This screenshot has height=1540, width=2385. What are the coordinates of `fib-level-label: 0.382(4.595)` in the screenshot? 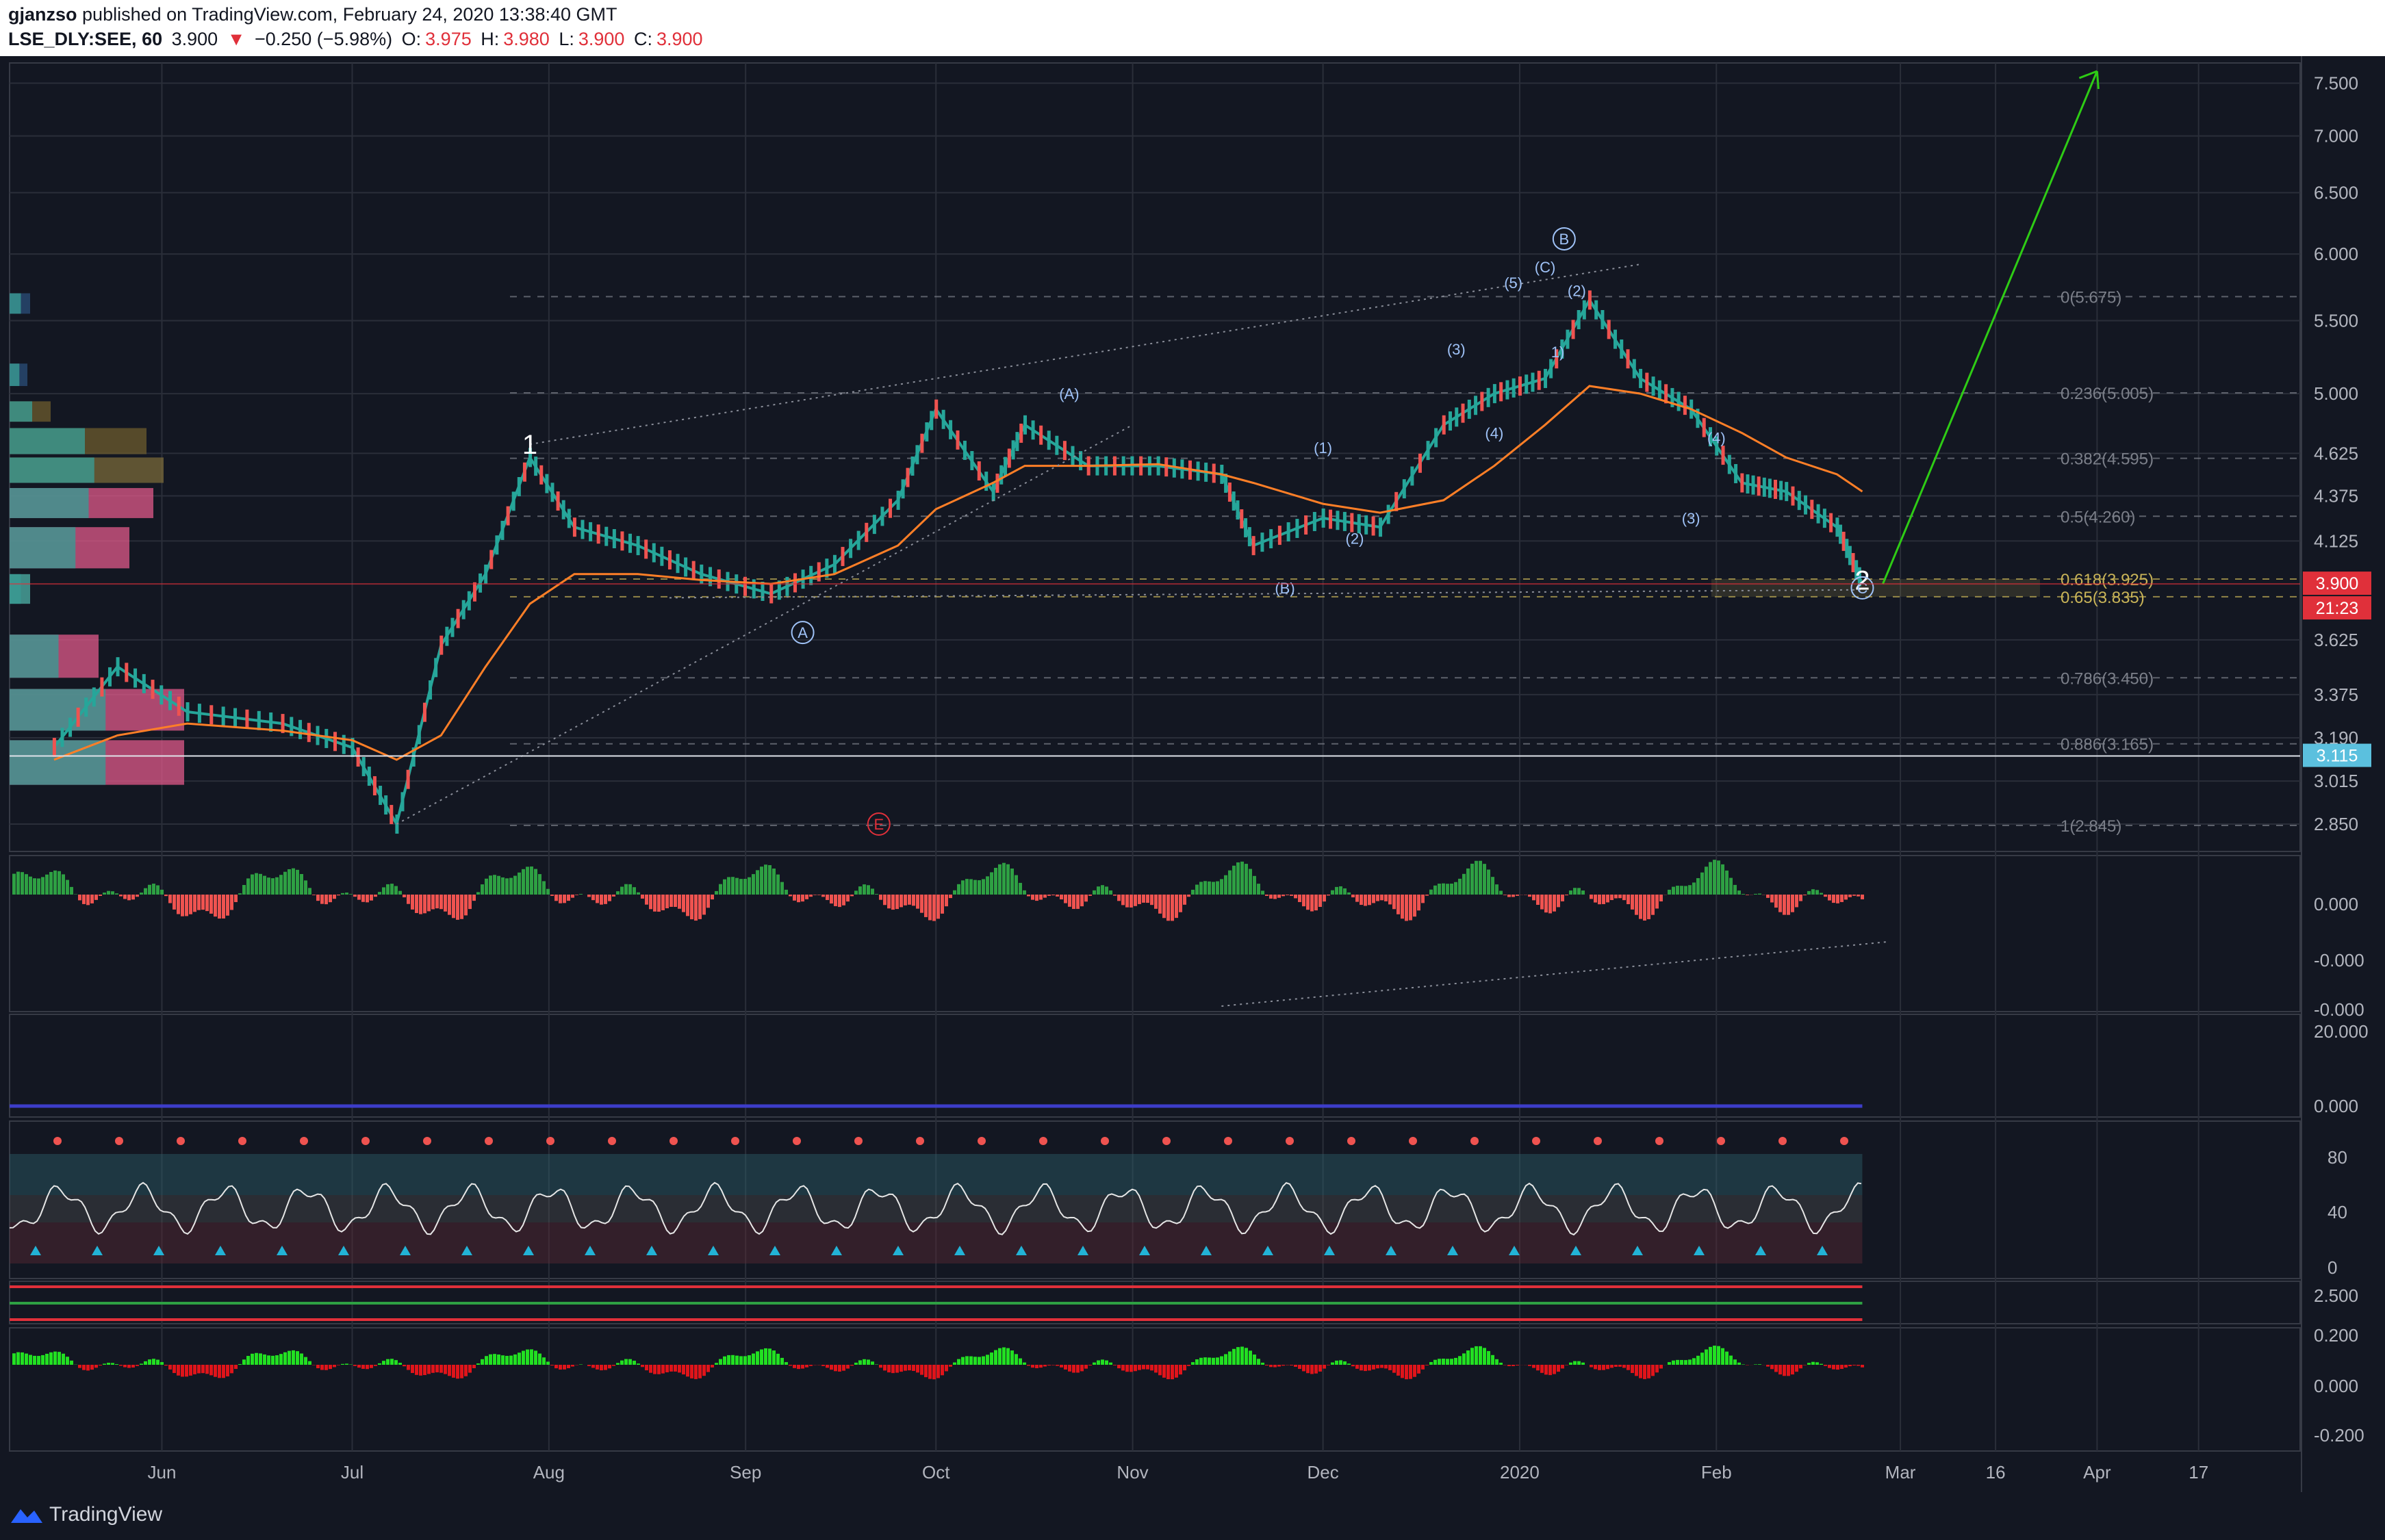 It's located at (2107, 459).